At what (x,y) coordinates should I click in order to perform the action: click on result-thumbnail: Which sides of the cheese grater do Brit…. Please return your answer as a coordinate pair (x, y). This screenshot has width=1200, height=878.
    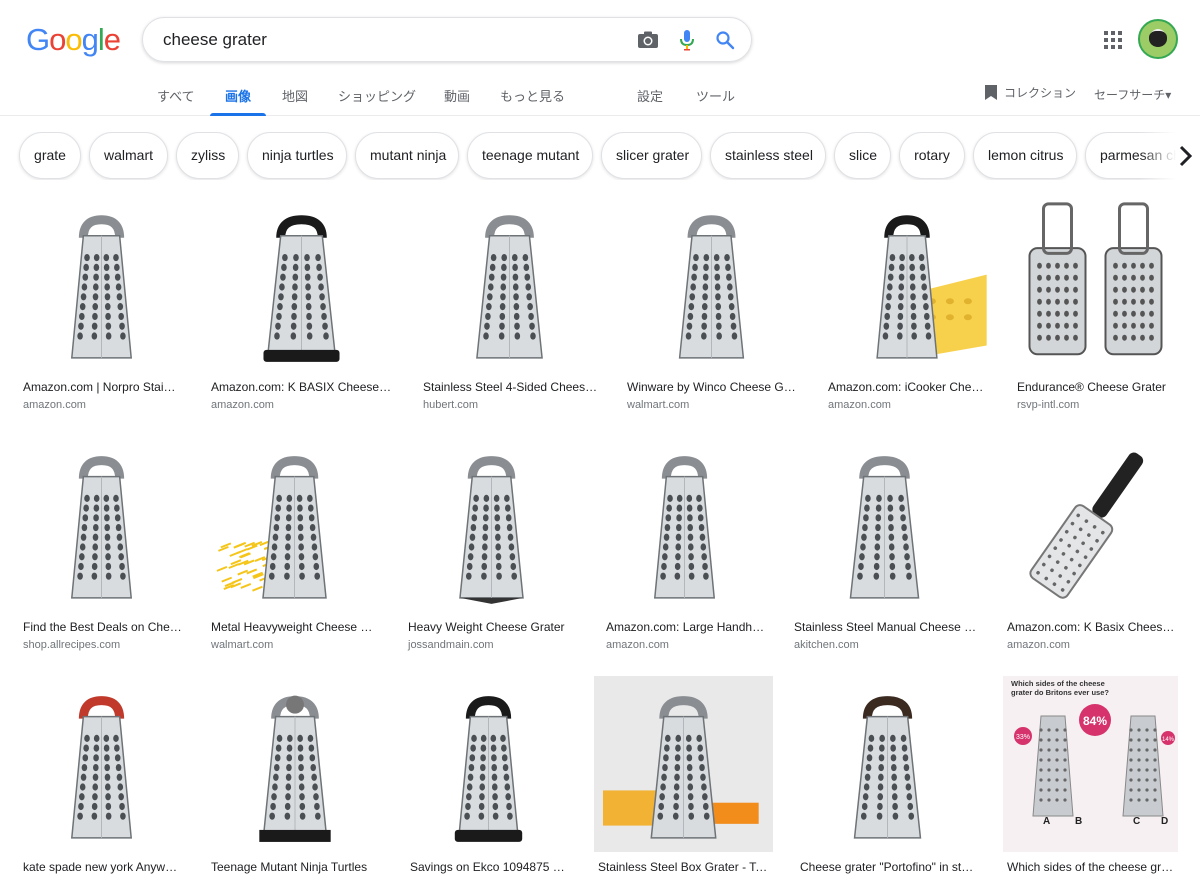
    Looking at the image, I should click on (1090, 764).